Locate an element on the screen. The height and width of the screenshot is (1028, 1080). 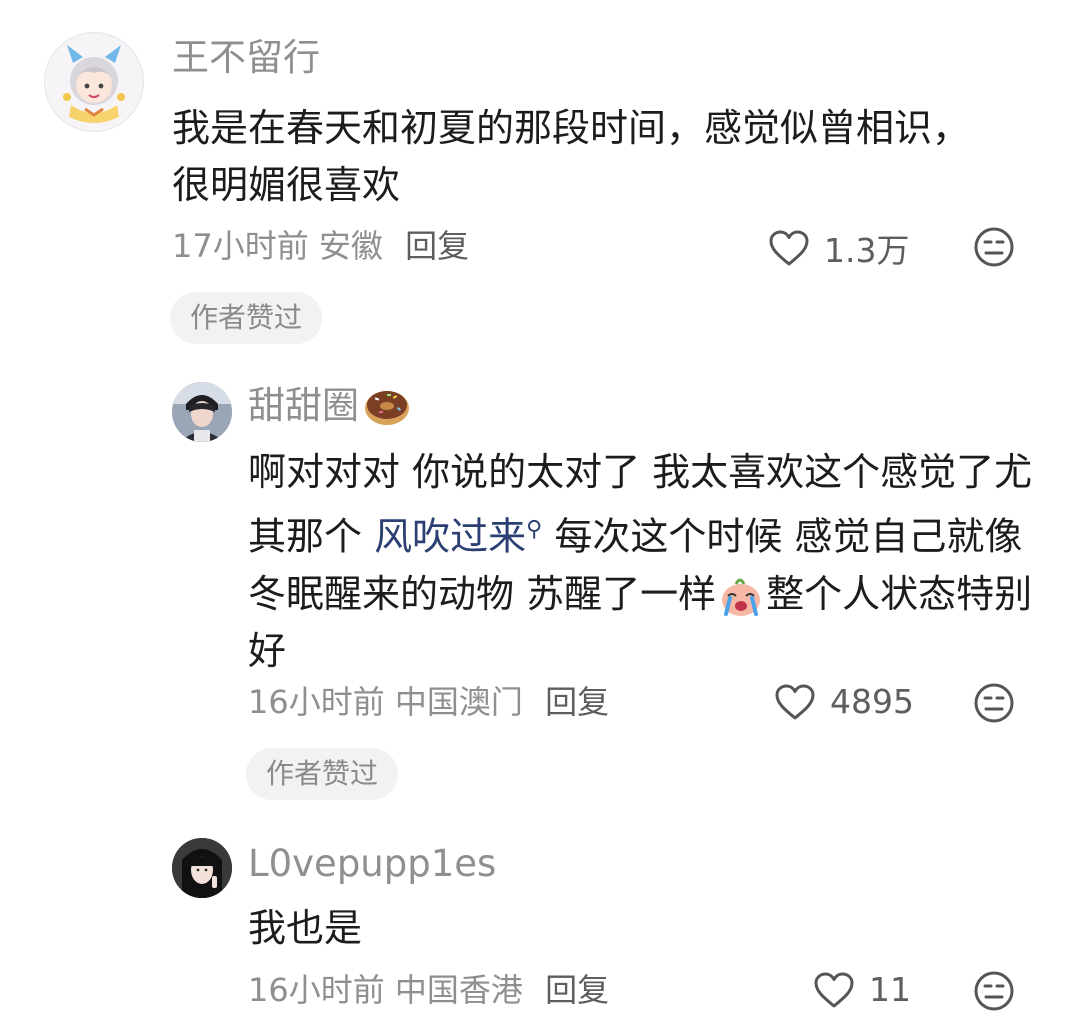
like-count: 4895 is located at coordinates (872, 701).